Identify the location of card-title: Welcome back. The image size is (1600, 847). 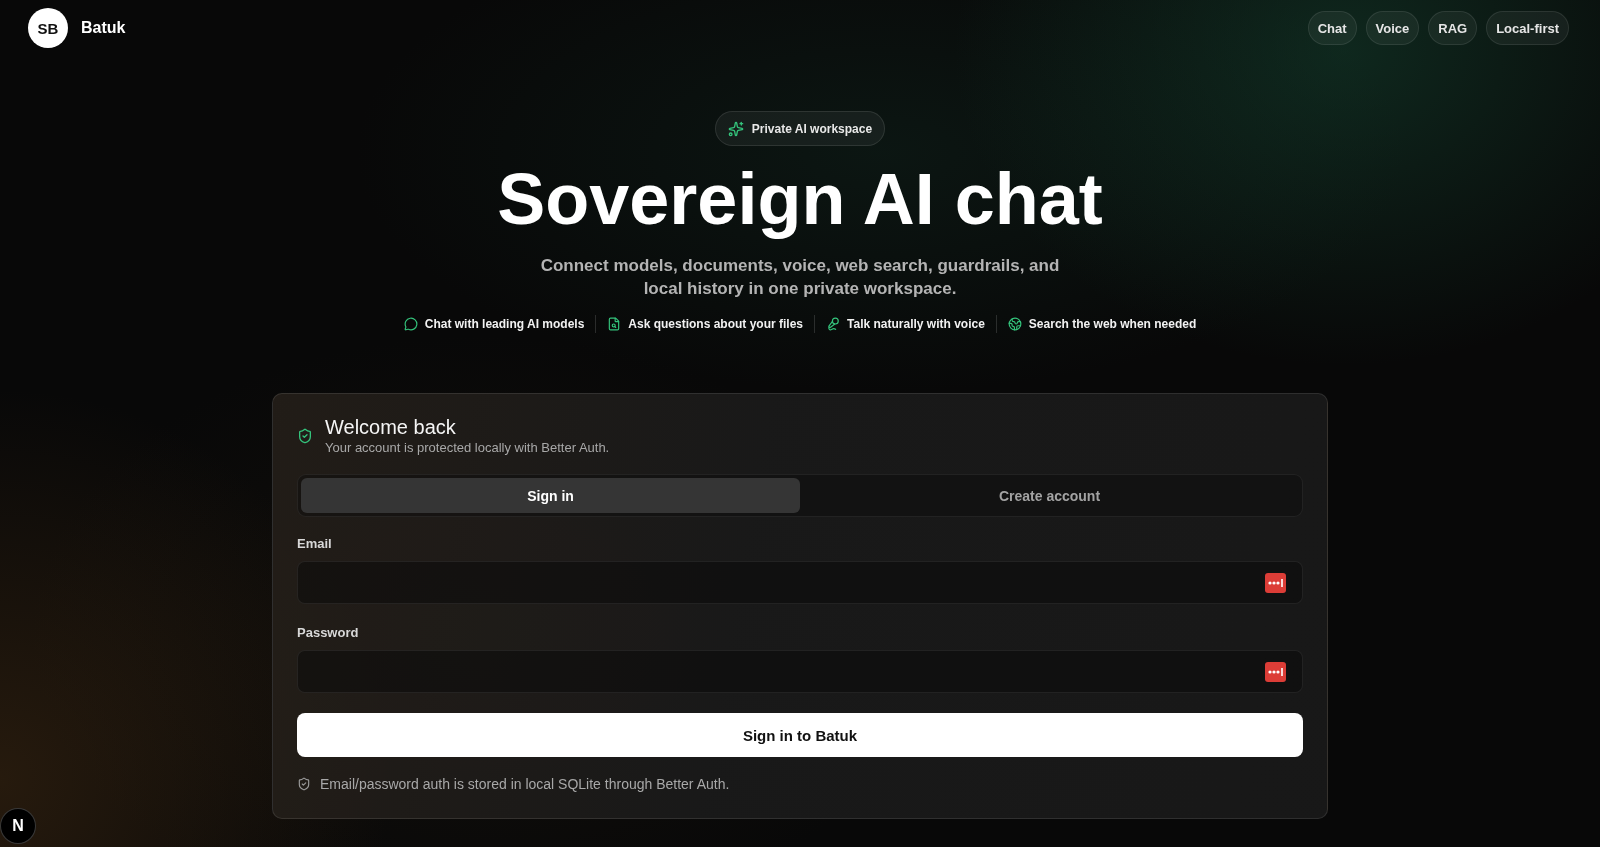
(391, 427).